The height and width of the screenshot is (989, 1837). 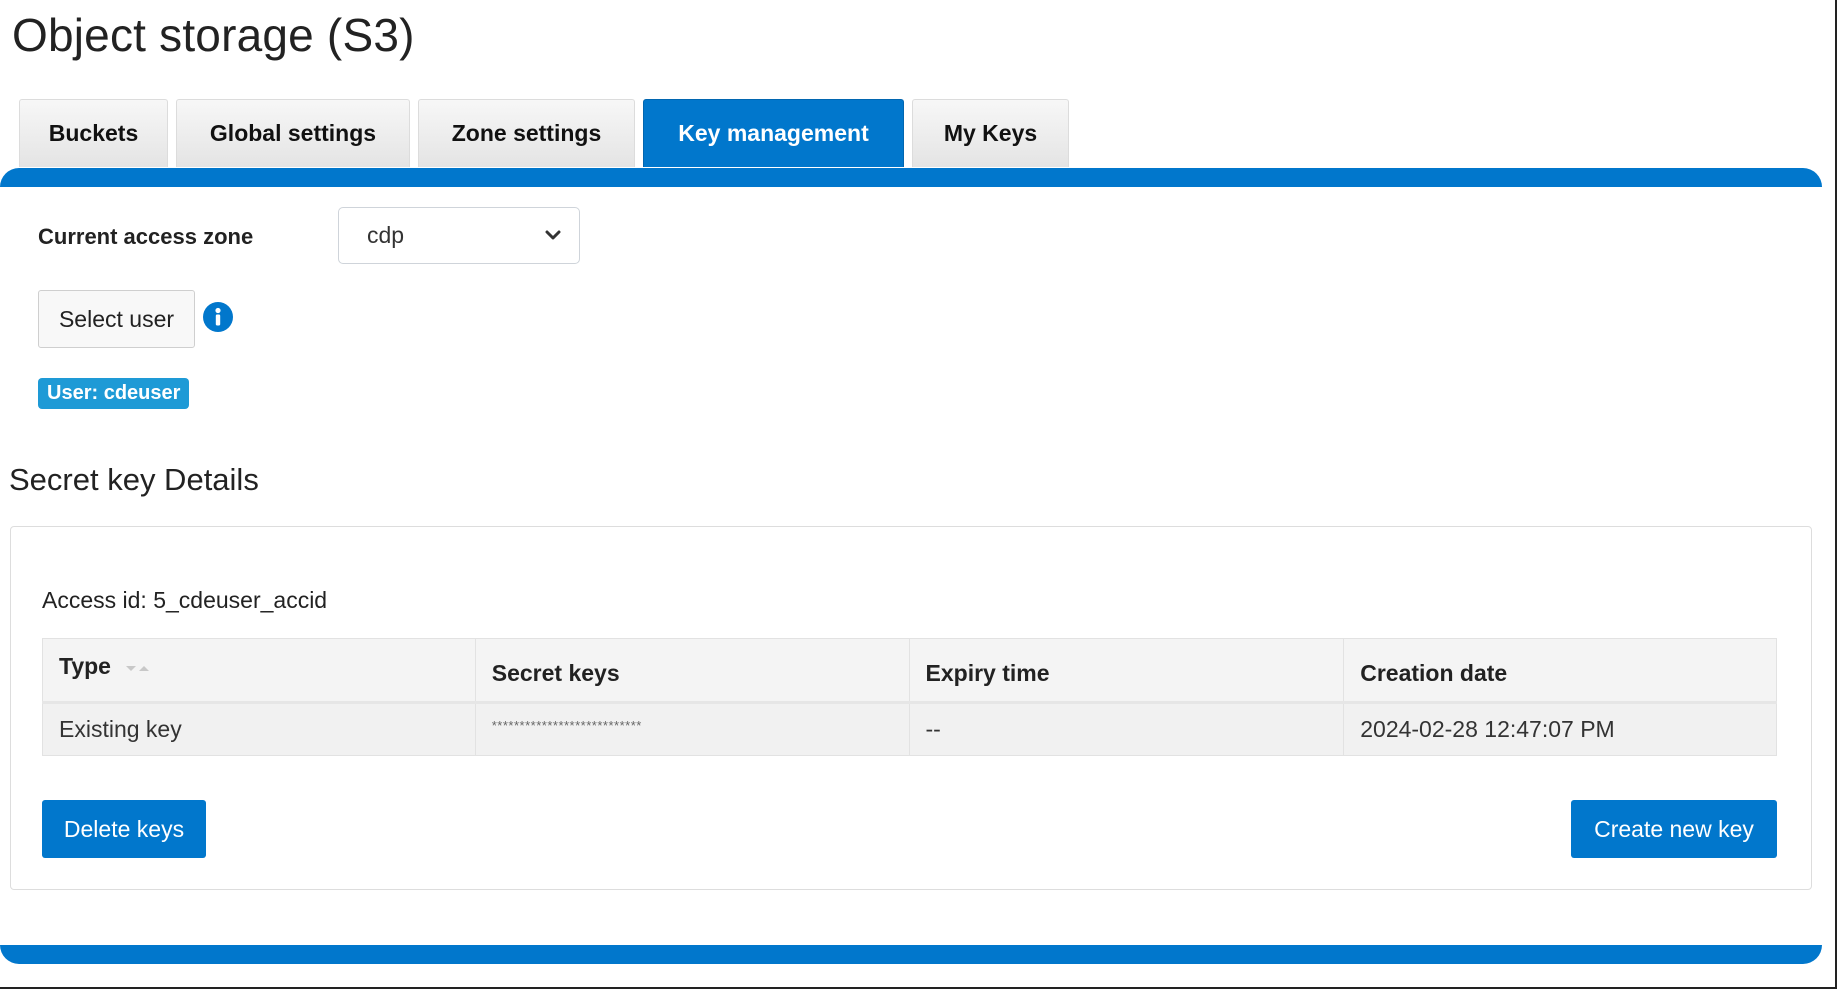 What do you see at coordinates (773, 133) in the screenshot?
I see `tab-key-management: Key management` at bounding box center [773, 133].